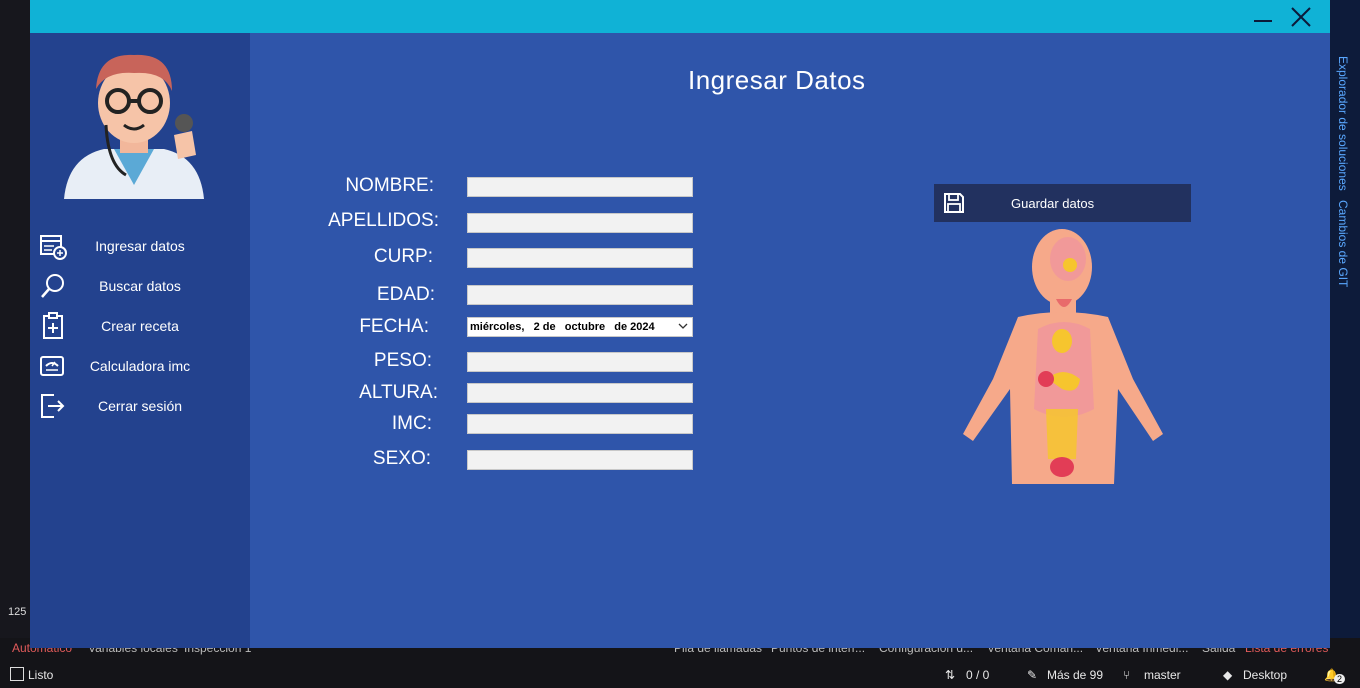  Describe the element at coordinates (1263, 17) in the screenshot. I see `minimize-button` at that location.